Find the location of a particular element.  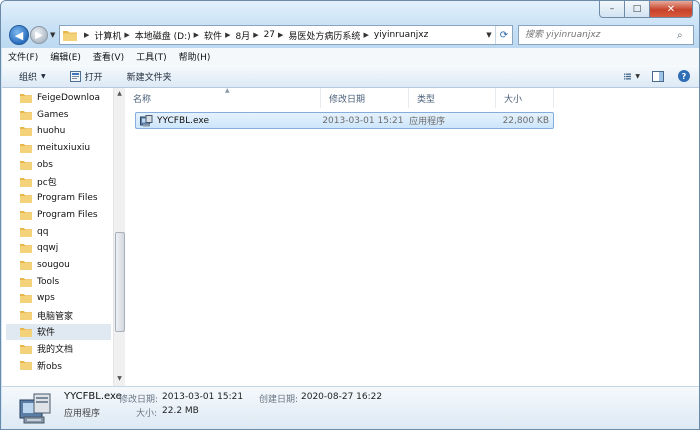

scroll-down-arrow: ▼ is located at coordinates (119, 379).